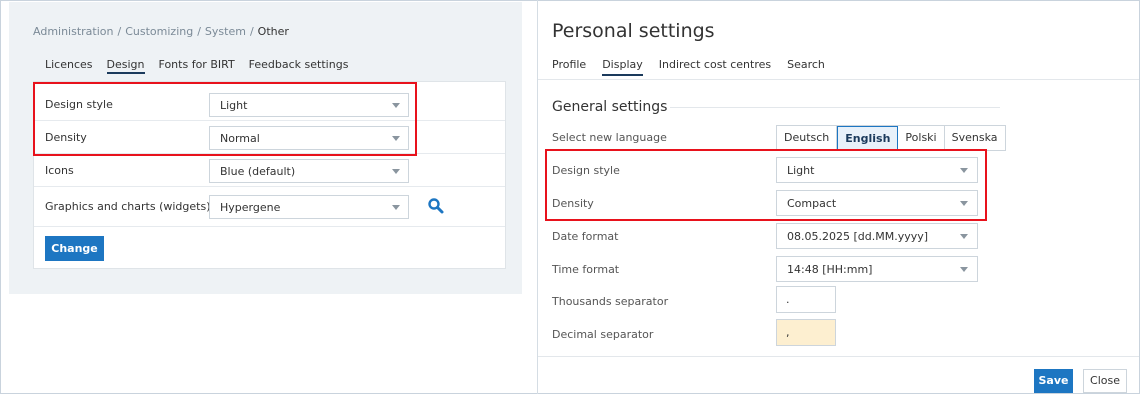 This screenshot has height=394, width=1140. Describe the element at coordinates (74, 248) in the screenshot. I see `change-button: Change` at that location.